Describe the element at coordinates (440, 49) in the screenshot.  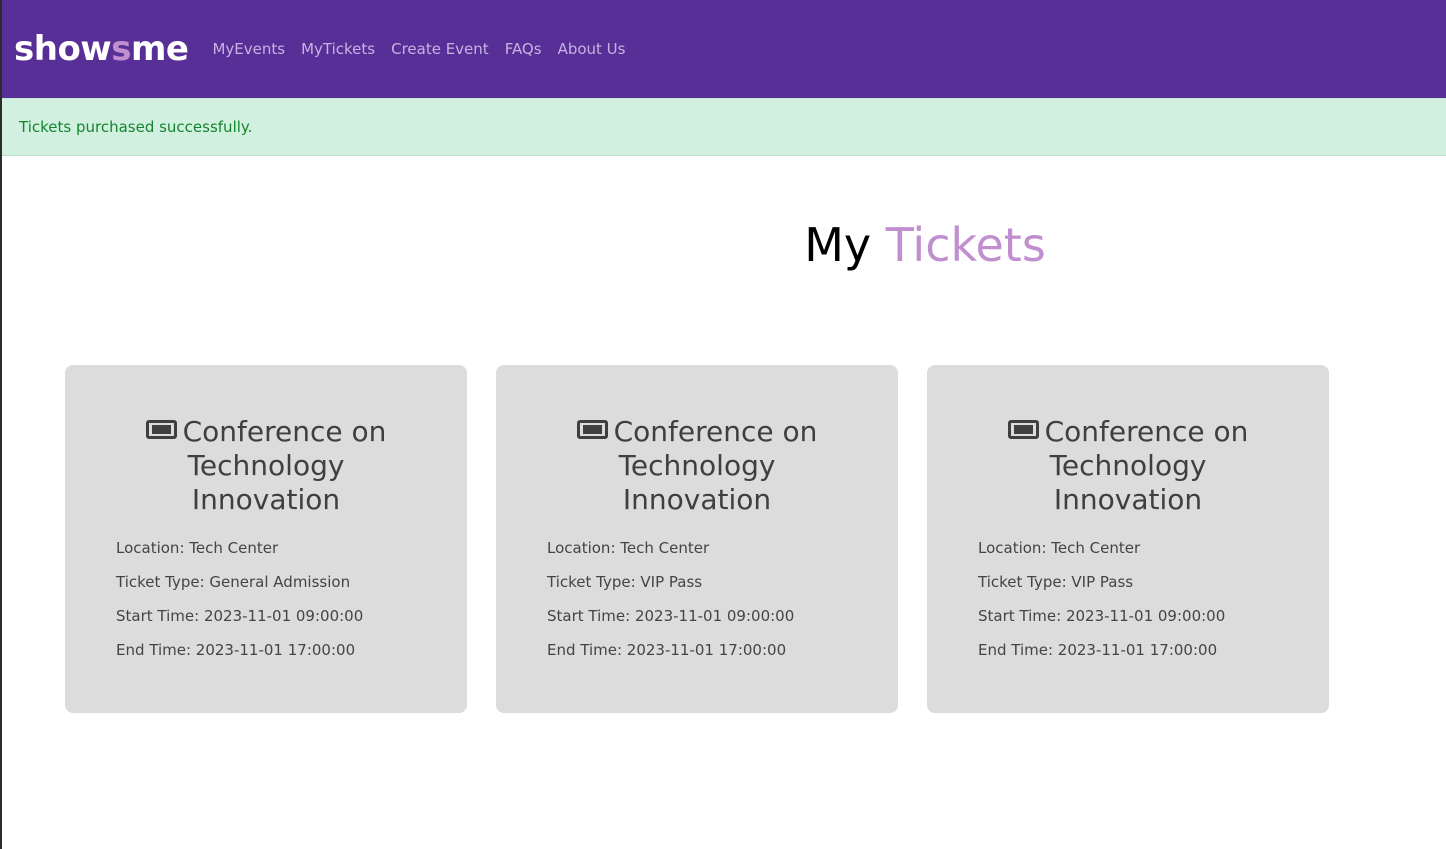
I see `nav-link-create-event: Create Event` at that location.